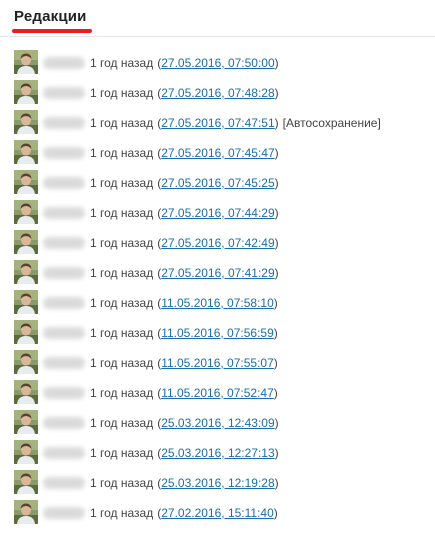 The image size is (435, 541). What do you see at coordinates (217, 93) in the screenshot?
I see `revision-link: 27.05.2016, 07:48:28` at bounding box center [217, 93].